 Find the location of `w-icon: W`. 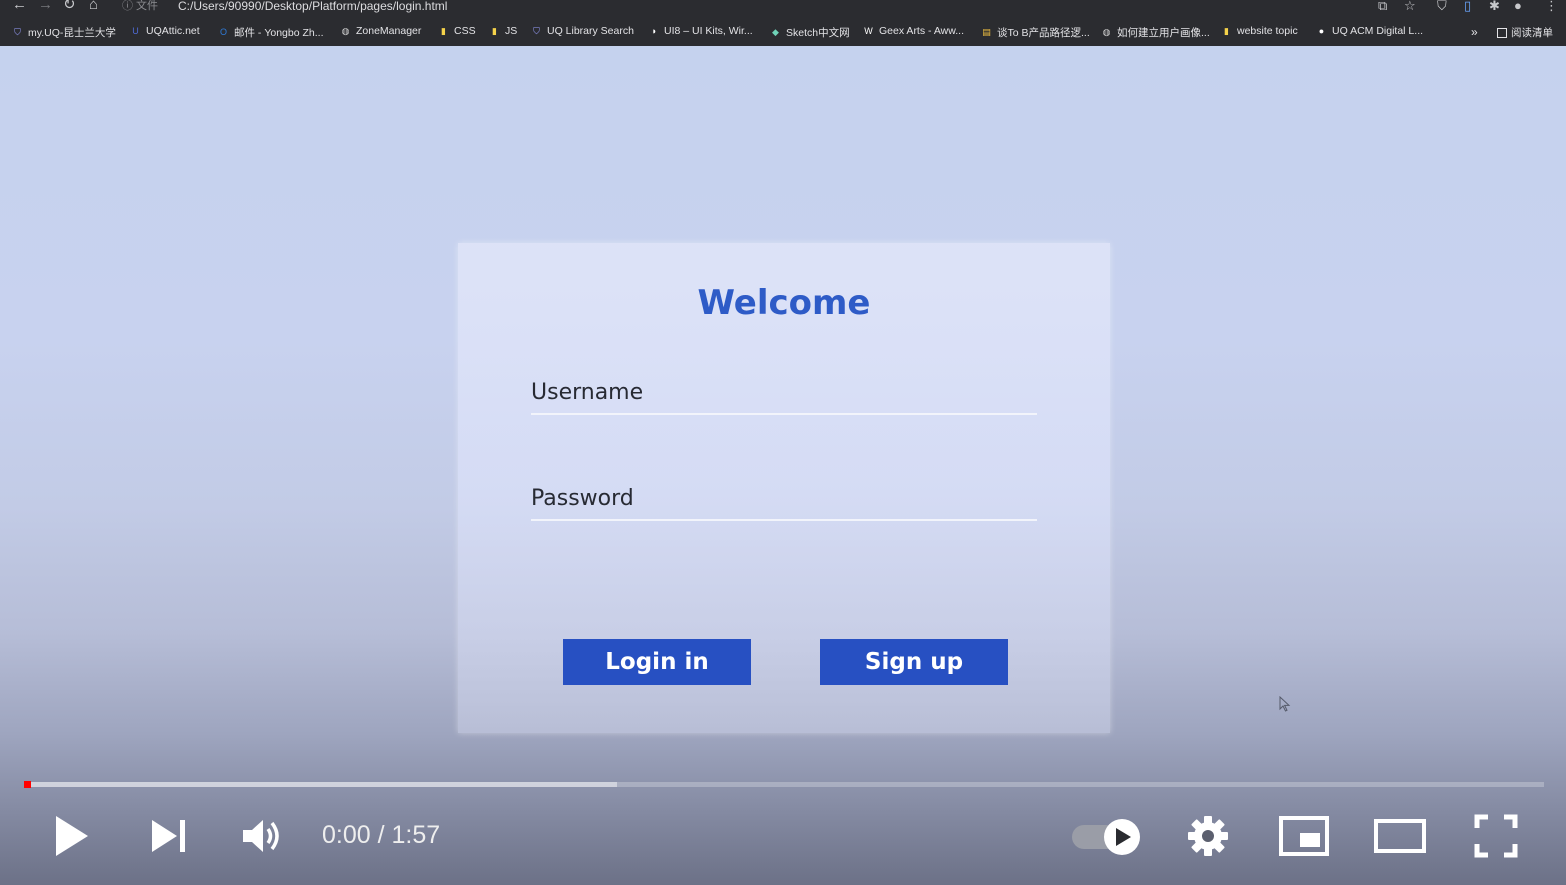

w-icon: W is located at coordinates (868, 30).